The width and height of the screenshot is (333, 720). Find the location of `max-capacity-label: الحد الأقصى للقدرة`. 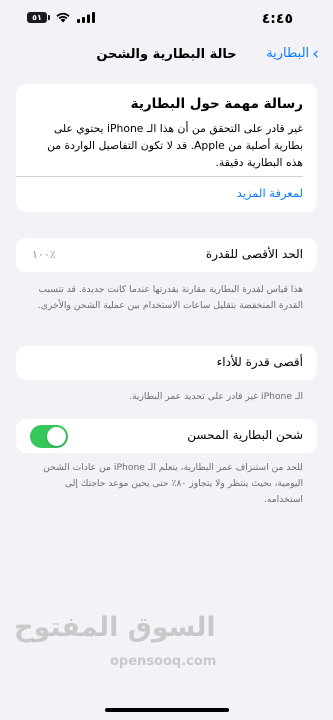

max-capacity-label: الحد الأقصى للقدرة is located at coordinates (254, 254).